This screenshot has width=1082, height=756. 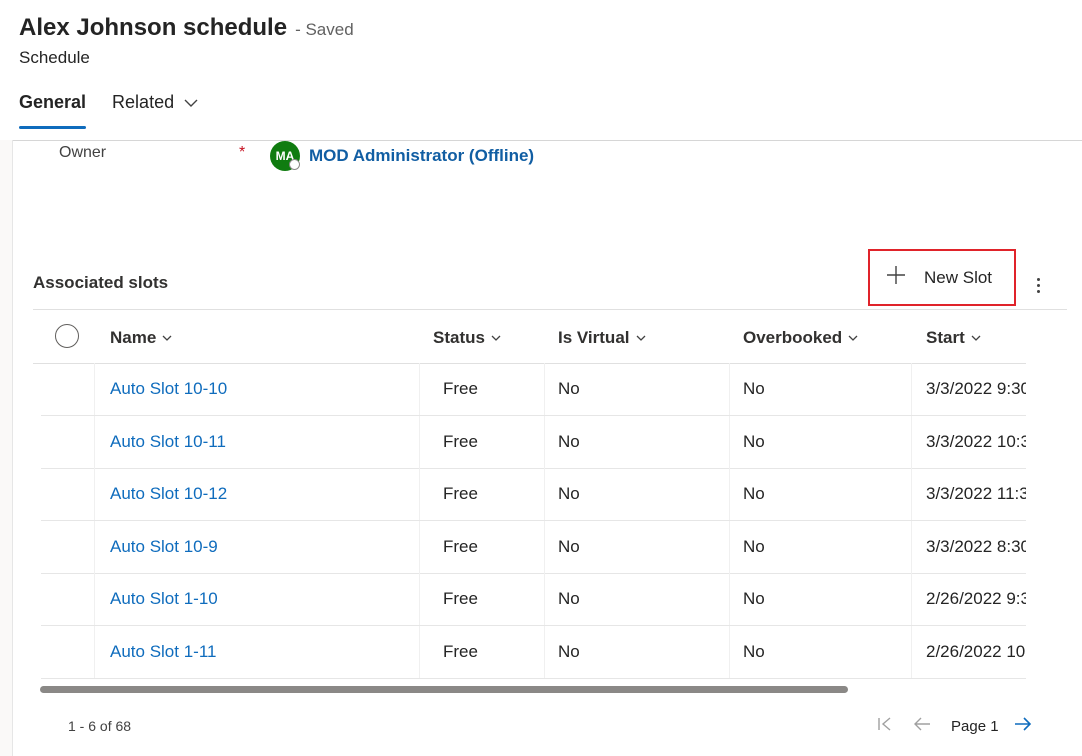 I want to click on slot-name-link: Auto Slot 10-12, so click(x=168, y=494).